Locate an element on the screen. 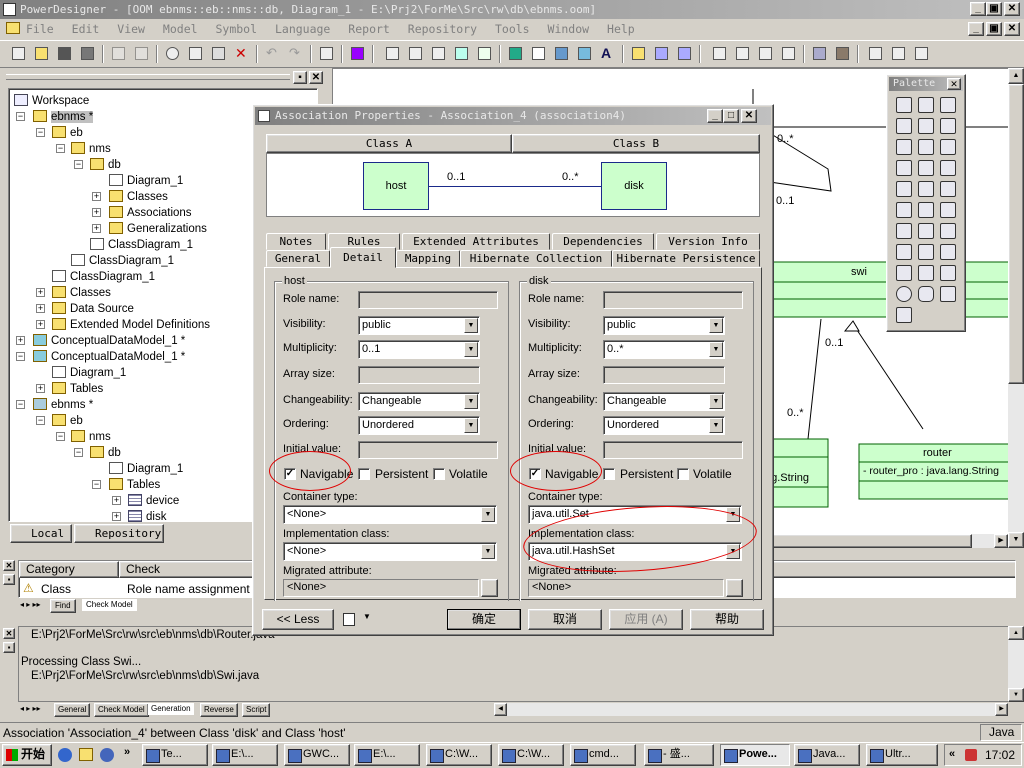  tab-version-info: Version Info is located at coordinates (708, 241).